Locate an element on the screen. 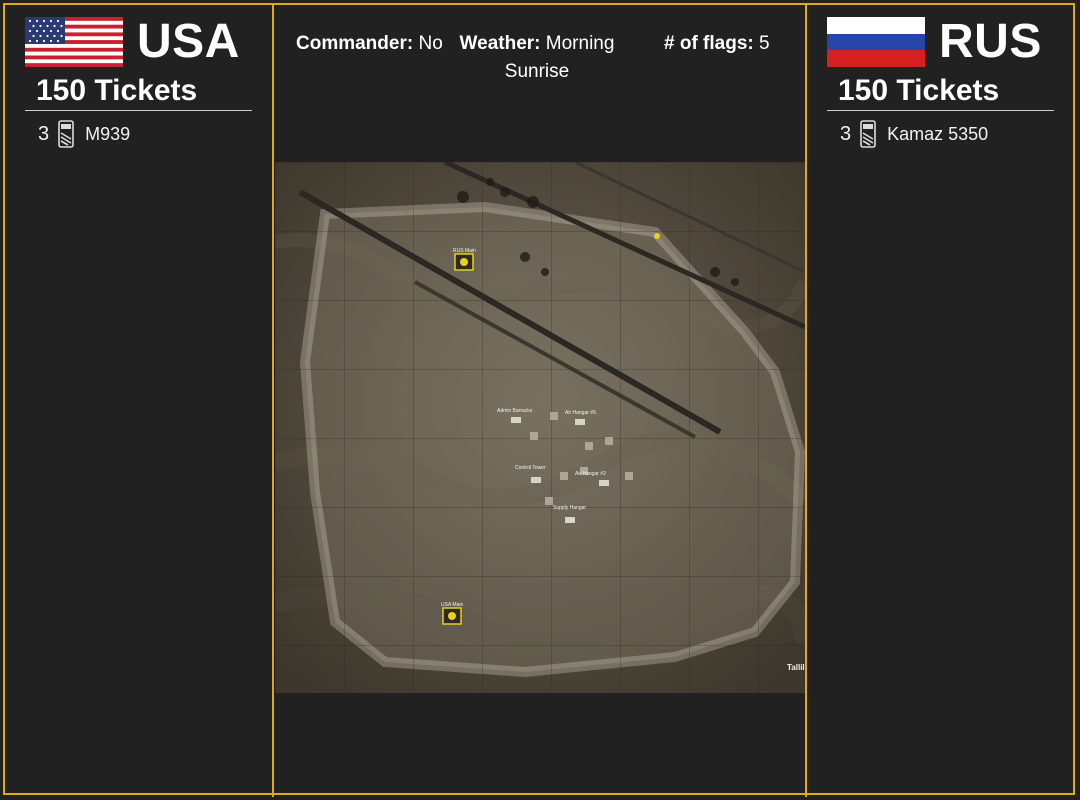 Image resolution: width=1080 pixels, height=800 pixels. usa-main-marker is located at coordinates (452, 616).